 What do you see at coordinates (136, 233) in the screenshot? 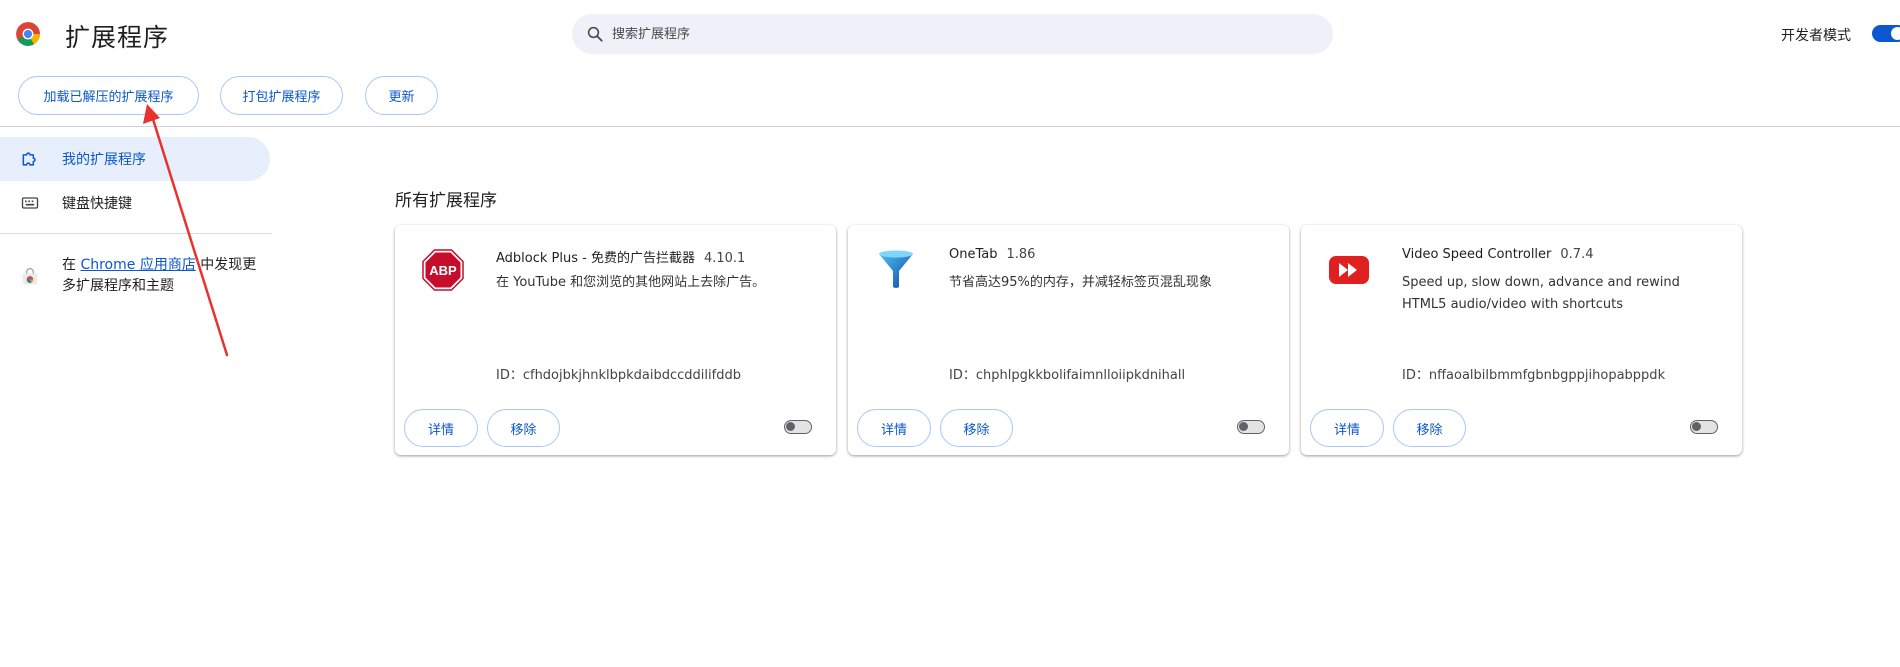
I see `sidebar-divider` at bounding box center [136, 233].